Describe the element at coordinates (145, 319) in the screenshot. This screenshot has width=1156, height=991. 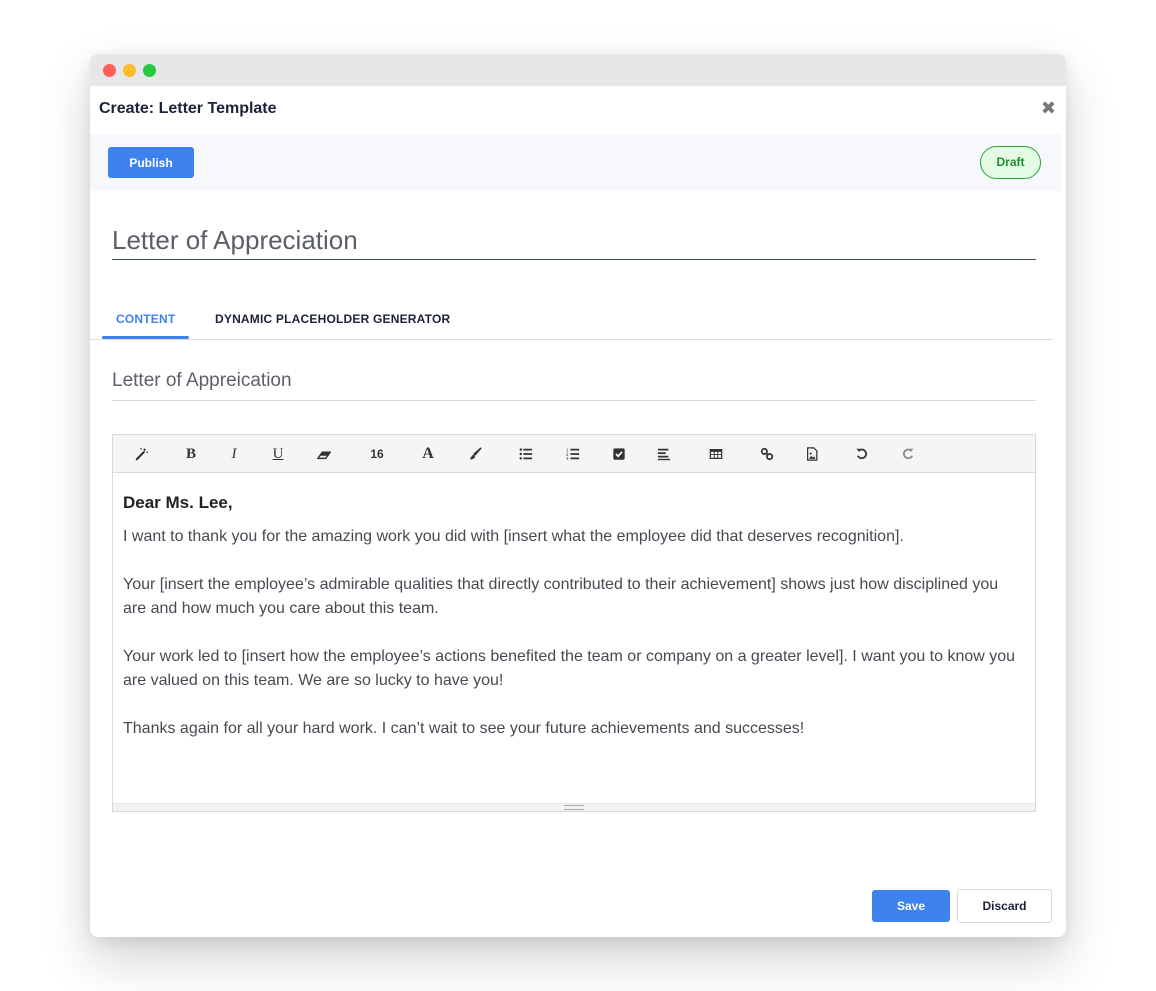
I see `tab-content: CONTENT` at that location.